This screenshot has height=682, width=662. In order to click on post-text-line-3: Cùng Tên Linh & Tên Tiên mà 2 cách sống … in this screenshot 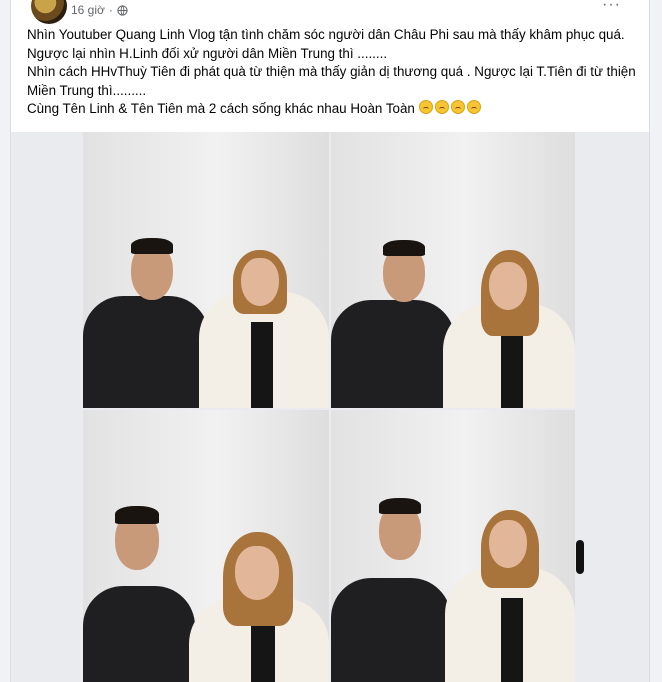, I will do `click(332, 109)`.